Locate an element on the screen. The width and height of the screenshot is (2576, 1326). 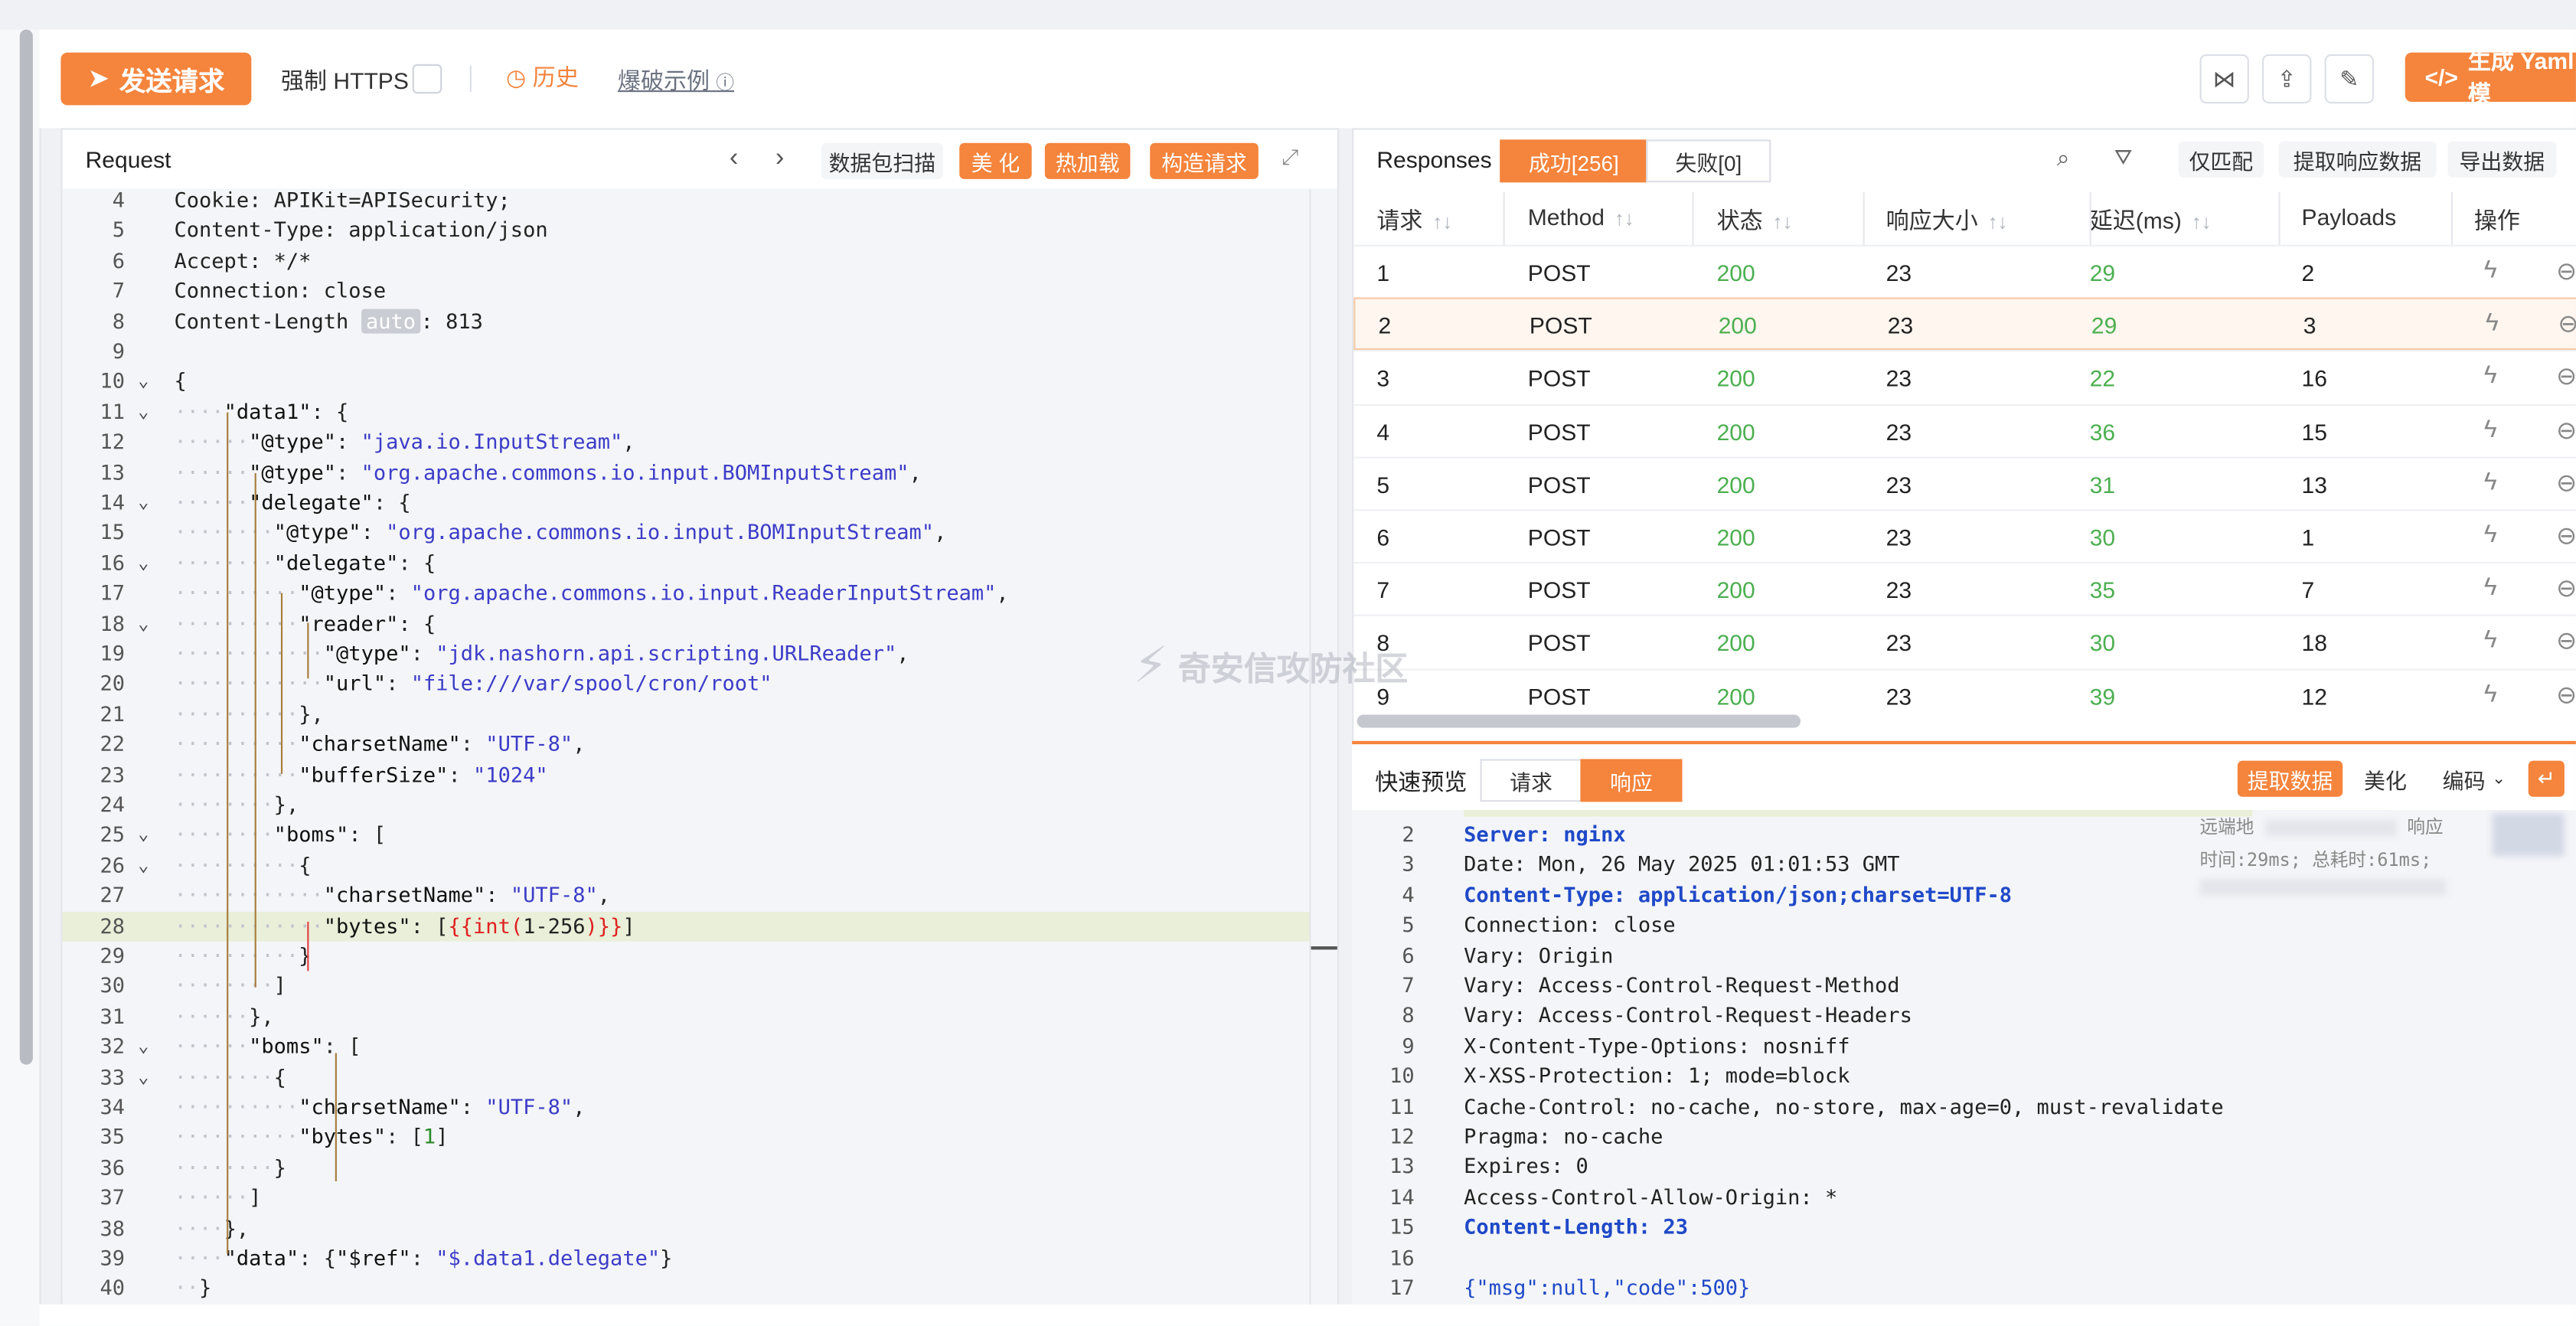
construct-request-button: 构造请求 is located at coordinates (1204, 160).